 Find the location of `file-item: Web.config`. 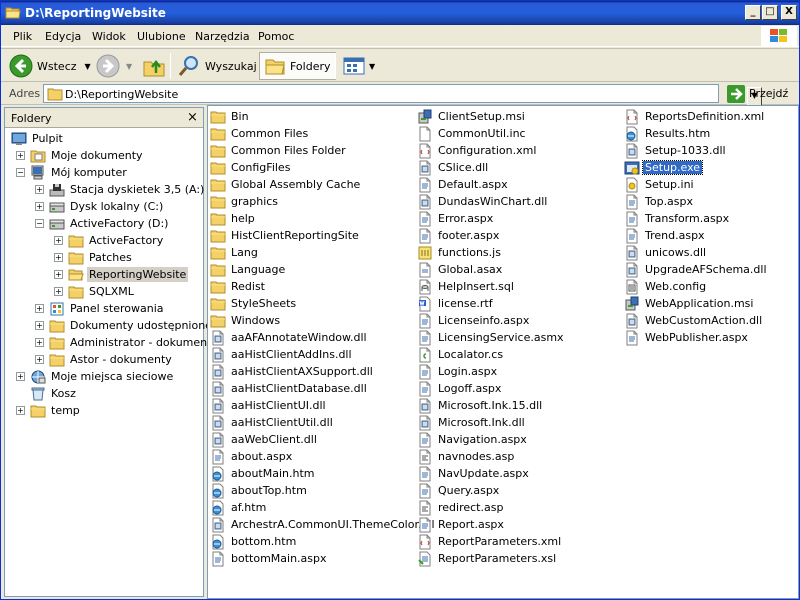

file-item: Web.config is located at coordinates (666, 286).